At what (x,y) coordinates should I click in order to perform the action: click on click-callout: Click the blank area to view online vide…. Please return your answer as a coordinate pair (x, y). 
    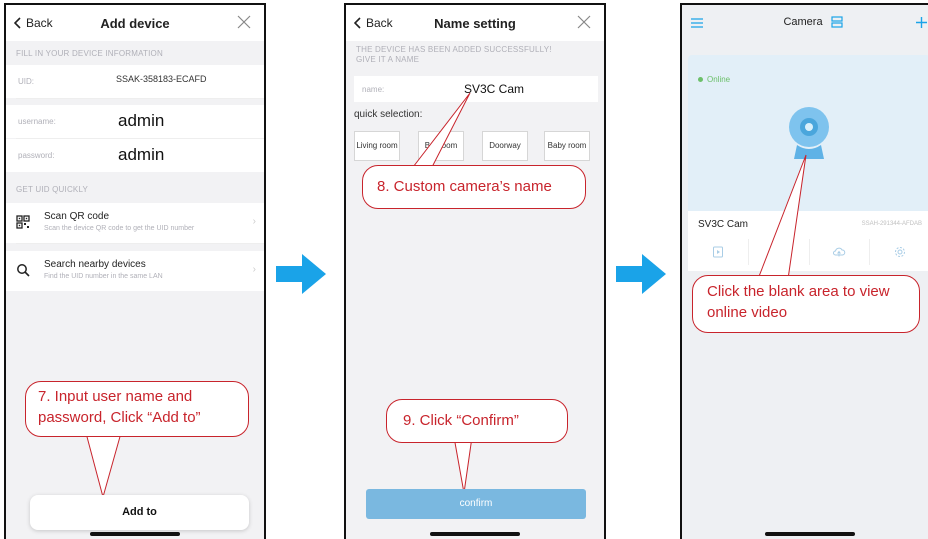
    Looking at the image, I should click on (806, 304).